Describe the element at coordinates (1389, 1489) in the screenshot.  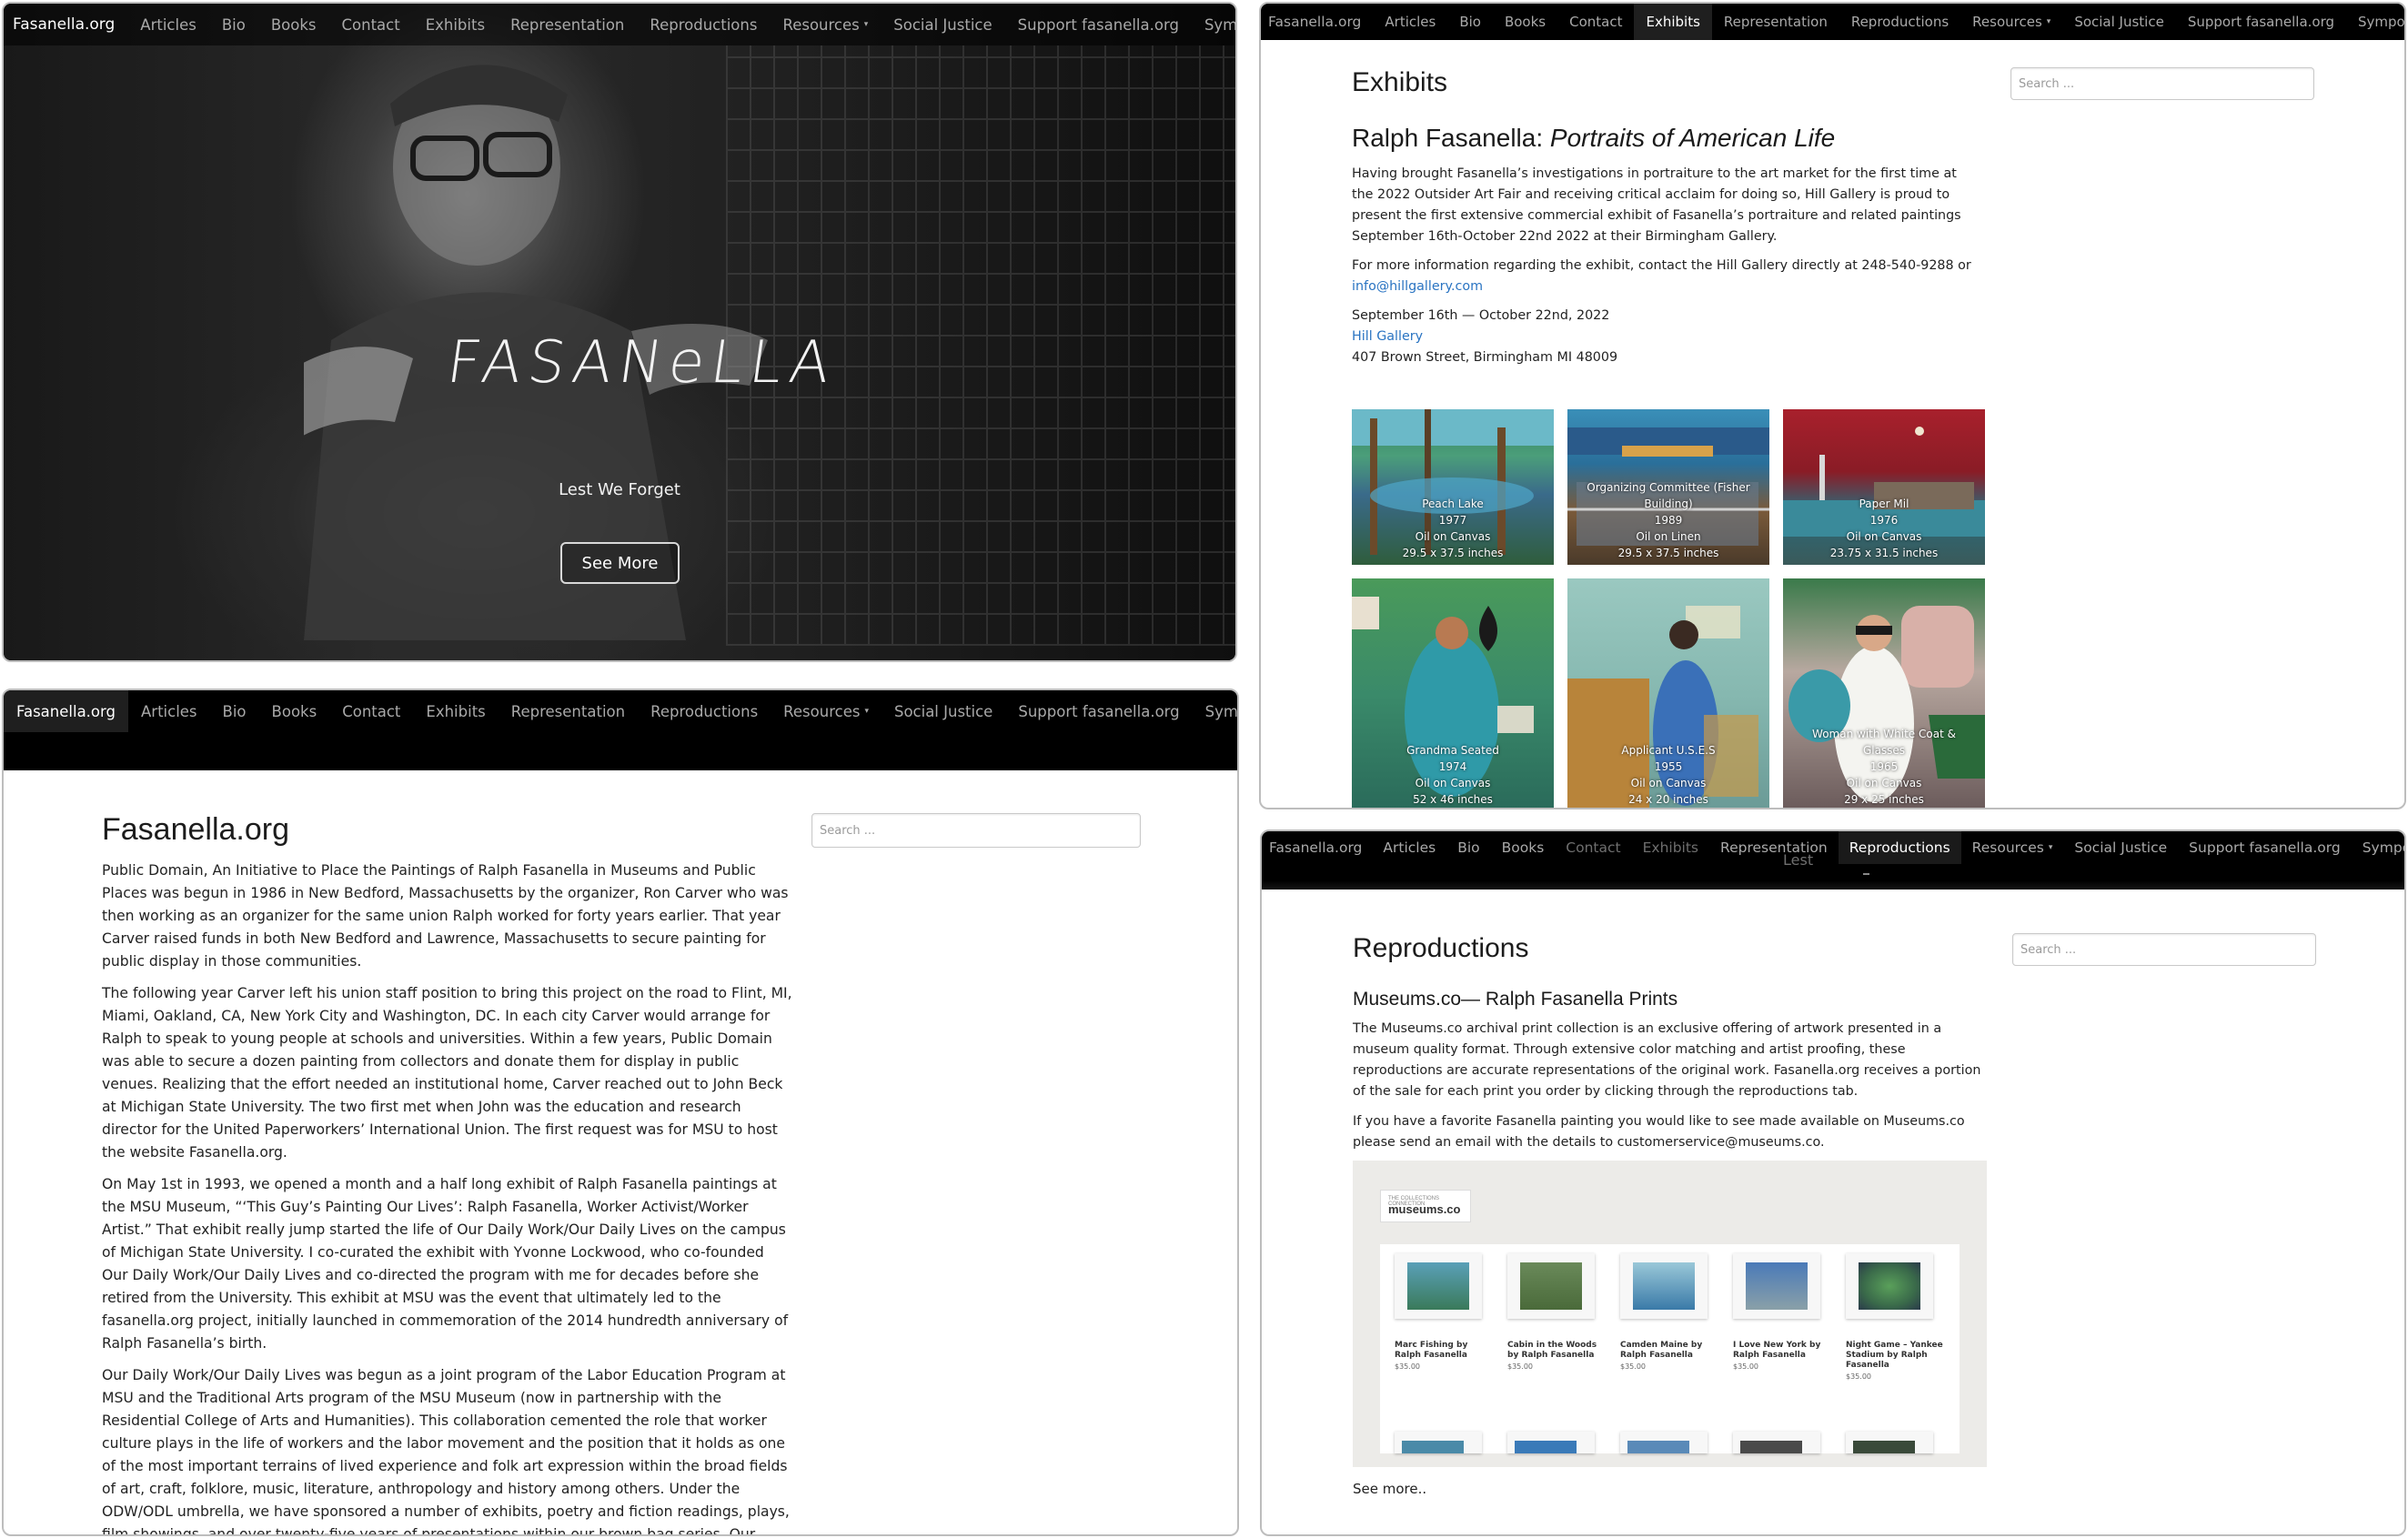
I see `see-more-link: See more..` at that location.